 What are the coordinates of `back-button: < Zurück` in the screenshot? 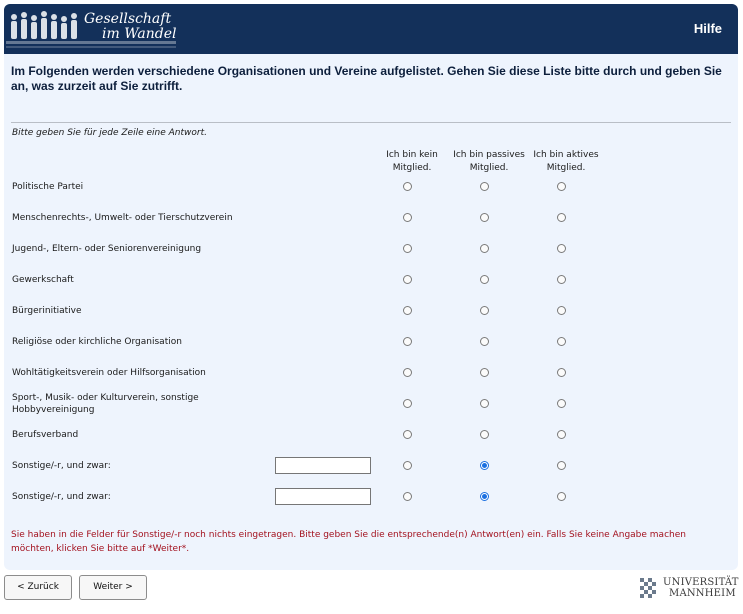 It's located at (38, 587).